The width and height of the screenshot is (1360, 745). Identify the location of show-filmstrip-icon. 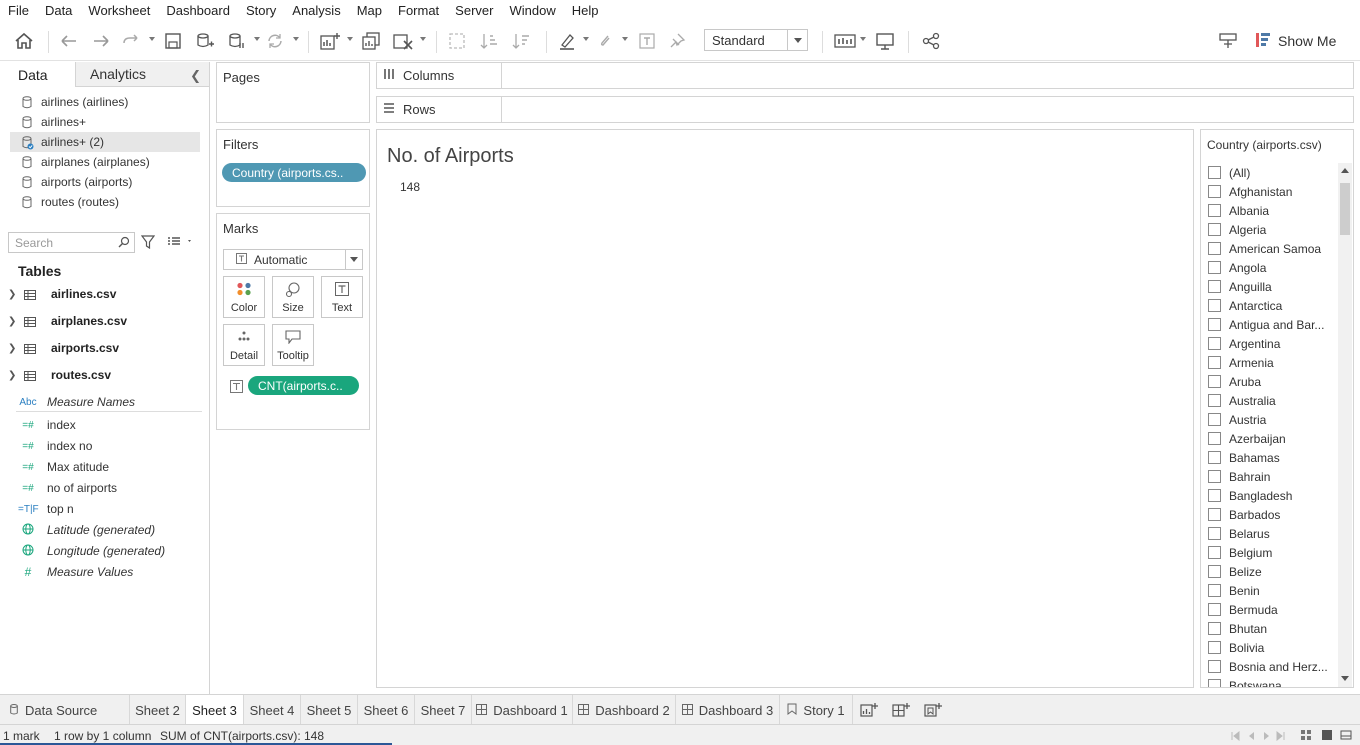
(1327, 736).